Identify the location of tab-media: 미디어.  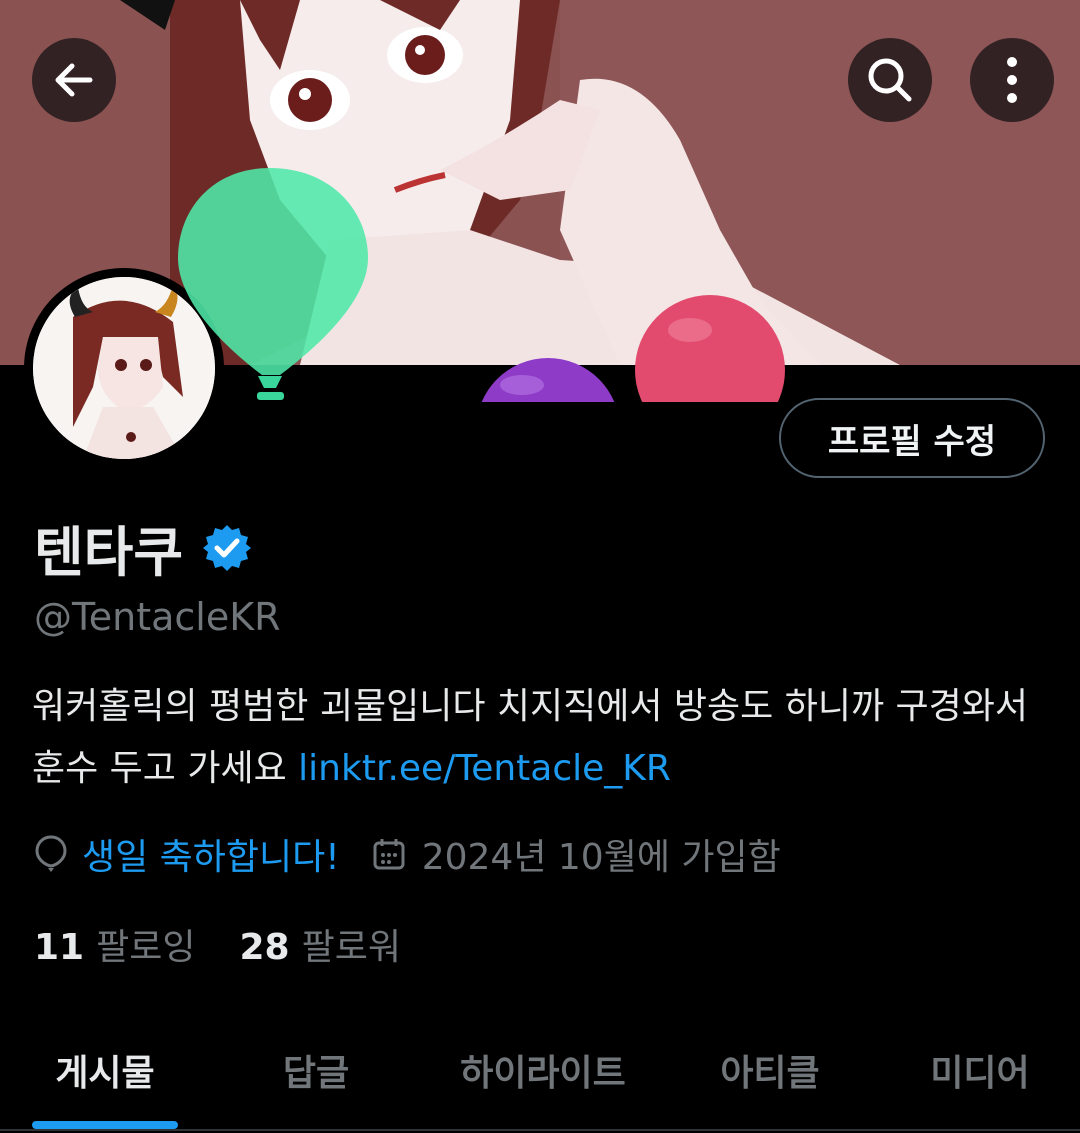
(979, 1070).